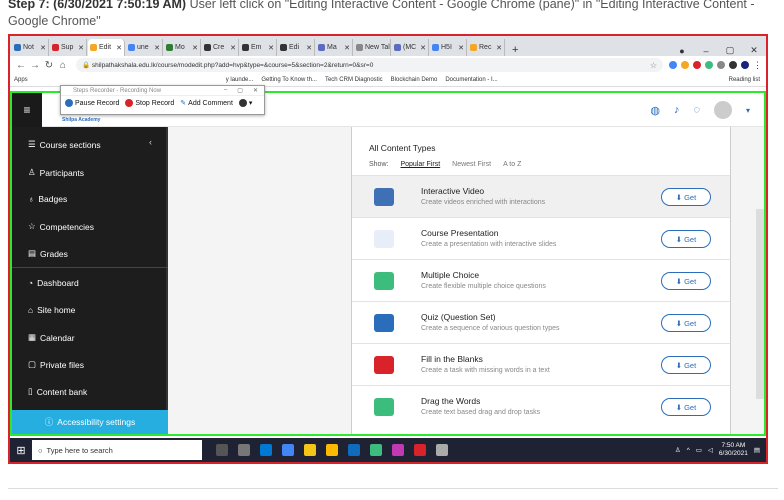 Image resolution: width=784 pixels, height=500 pixels. What do you see at coordinates (53, 283) in the screenshot?
I see `sidebar-item: ◔ Dashboard` at bounding box center [53, 283].